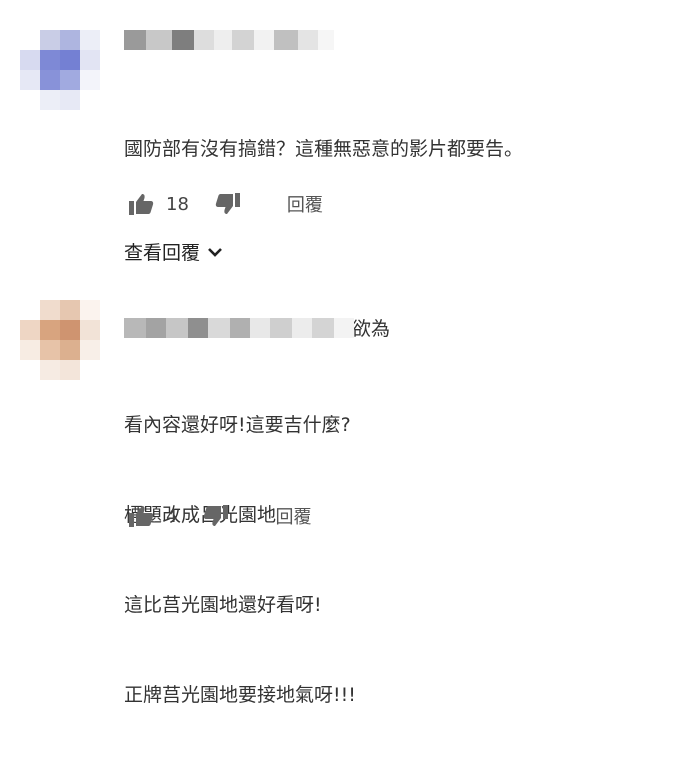  Describe the element at coordinates (215, 252) in the screenshot. I see `chevron-down-icon` at that location.